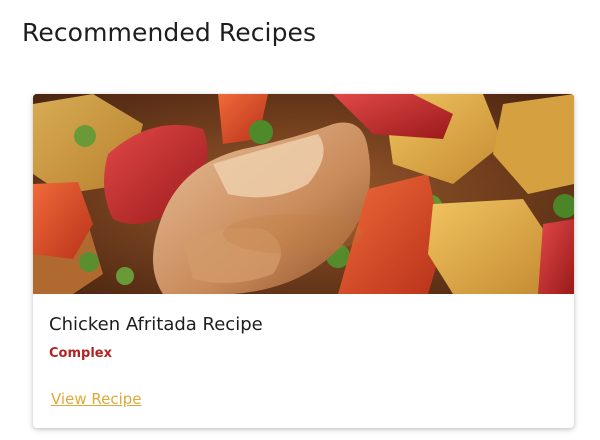 Image resolution: width=600 pixels, height=440 pixels. I want to click on recipe-title: Chicken Afritada Recipe, so click(156, 324).